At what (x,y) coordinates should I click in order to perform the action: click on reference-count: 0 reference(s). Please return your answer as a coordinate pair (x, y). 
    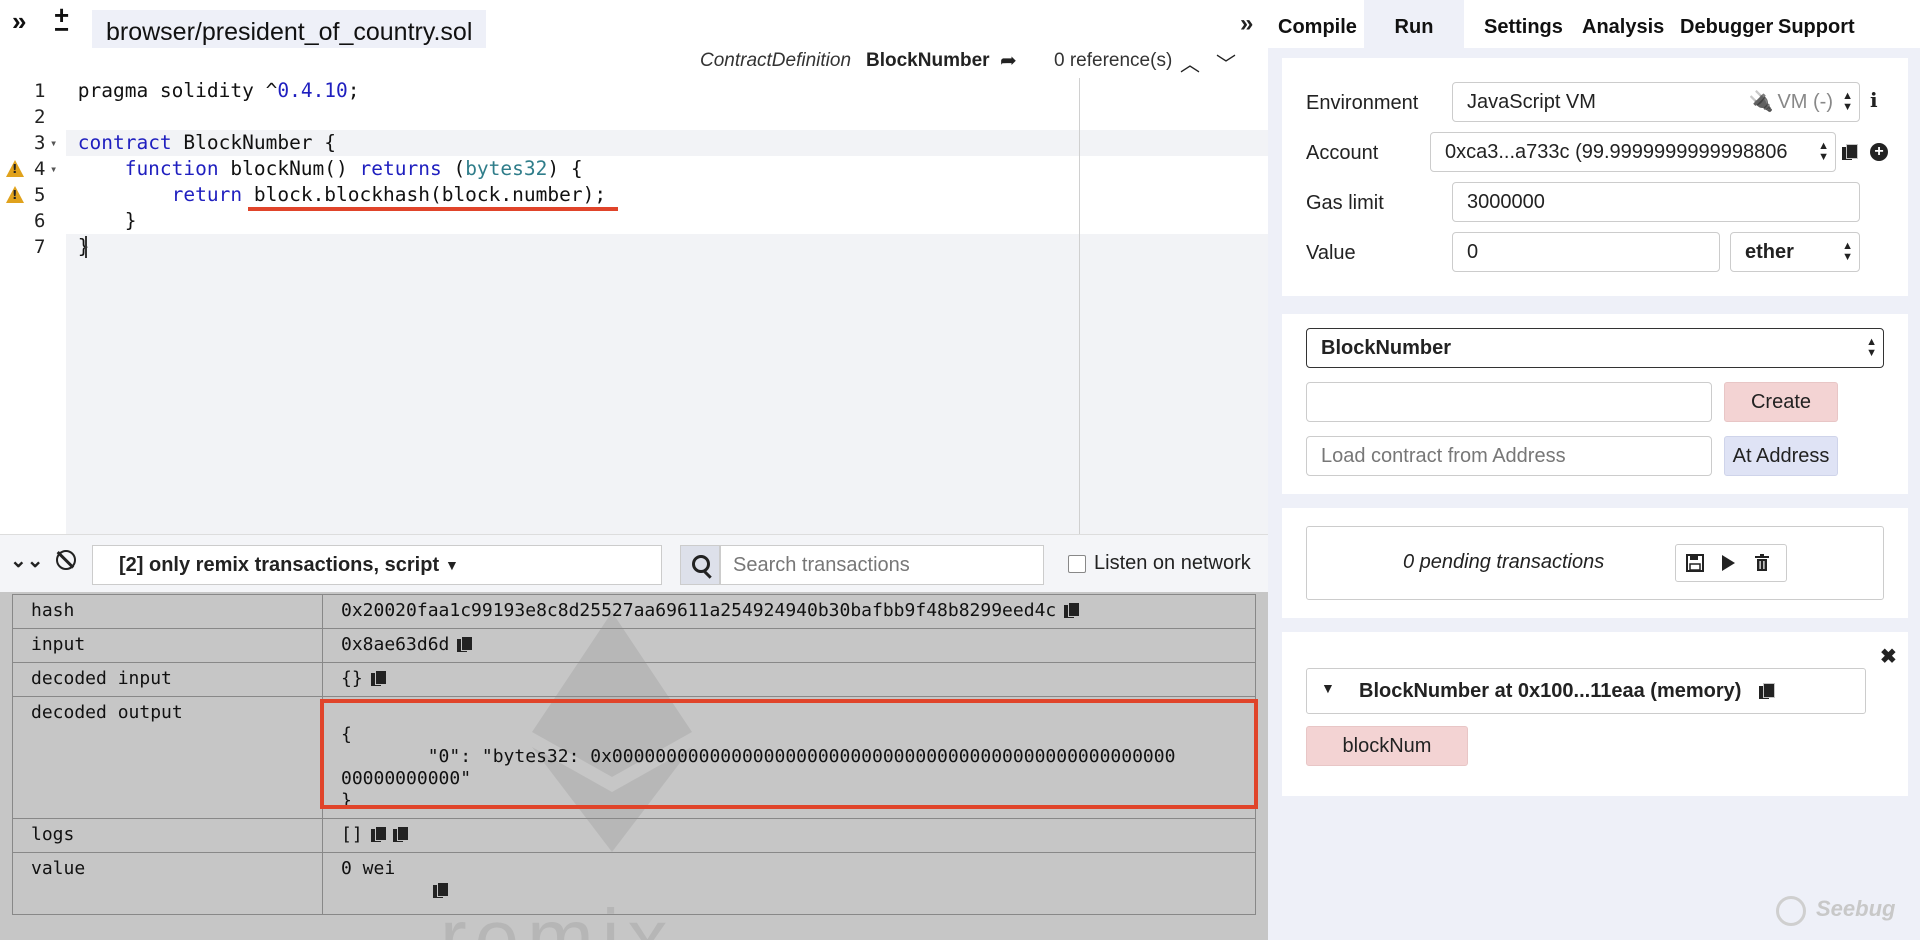
    Looking at the image, I should click on (1113, 60).